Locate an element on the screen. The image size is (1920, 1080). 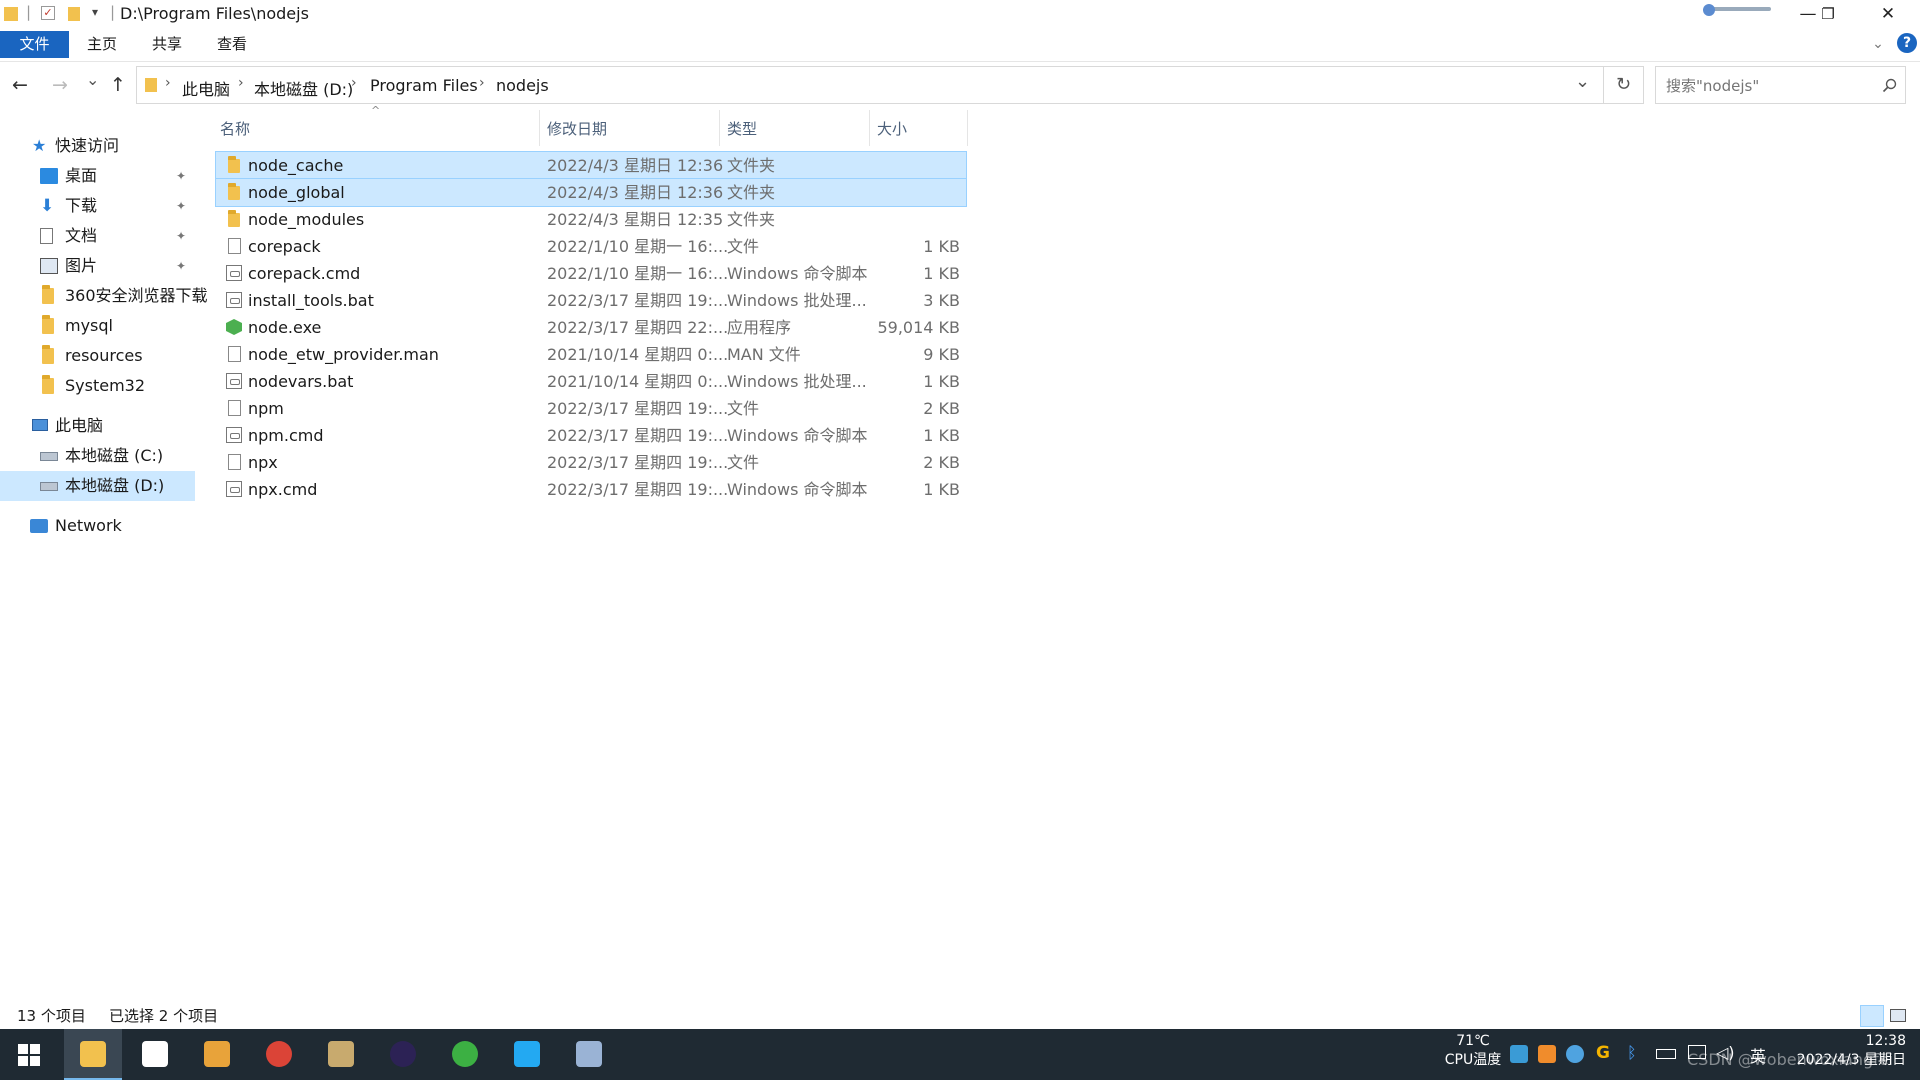
column-header-size: 大小 is located at coordinates (892, 128).